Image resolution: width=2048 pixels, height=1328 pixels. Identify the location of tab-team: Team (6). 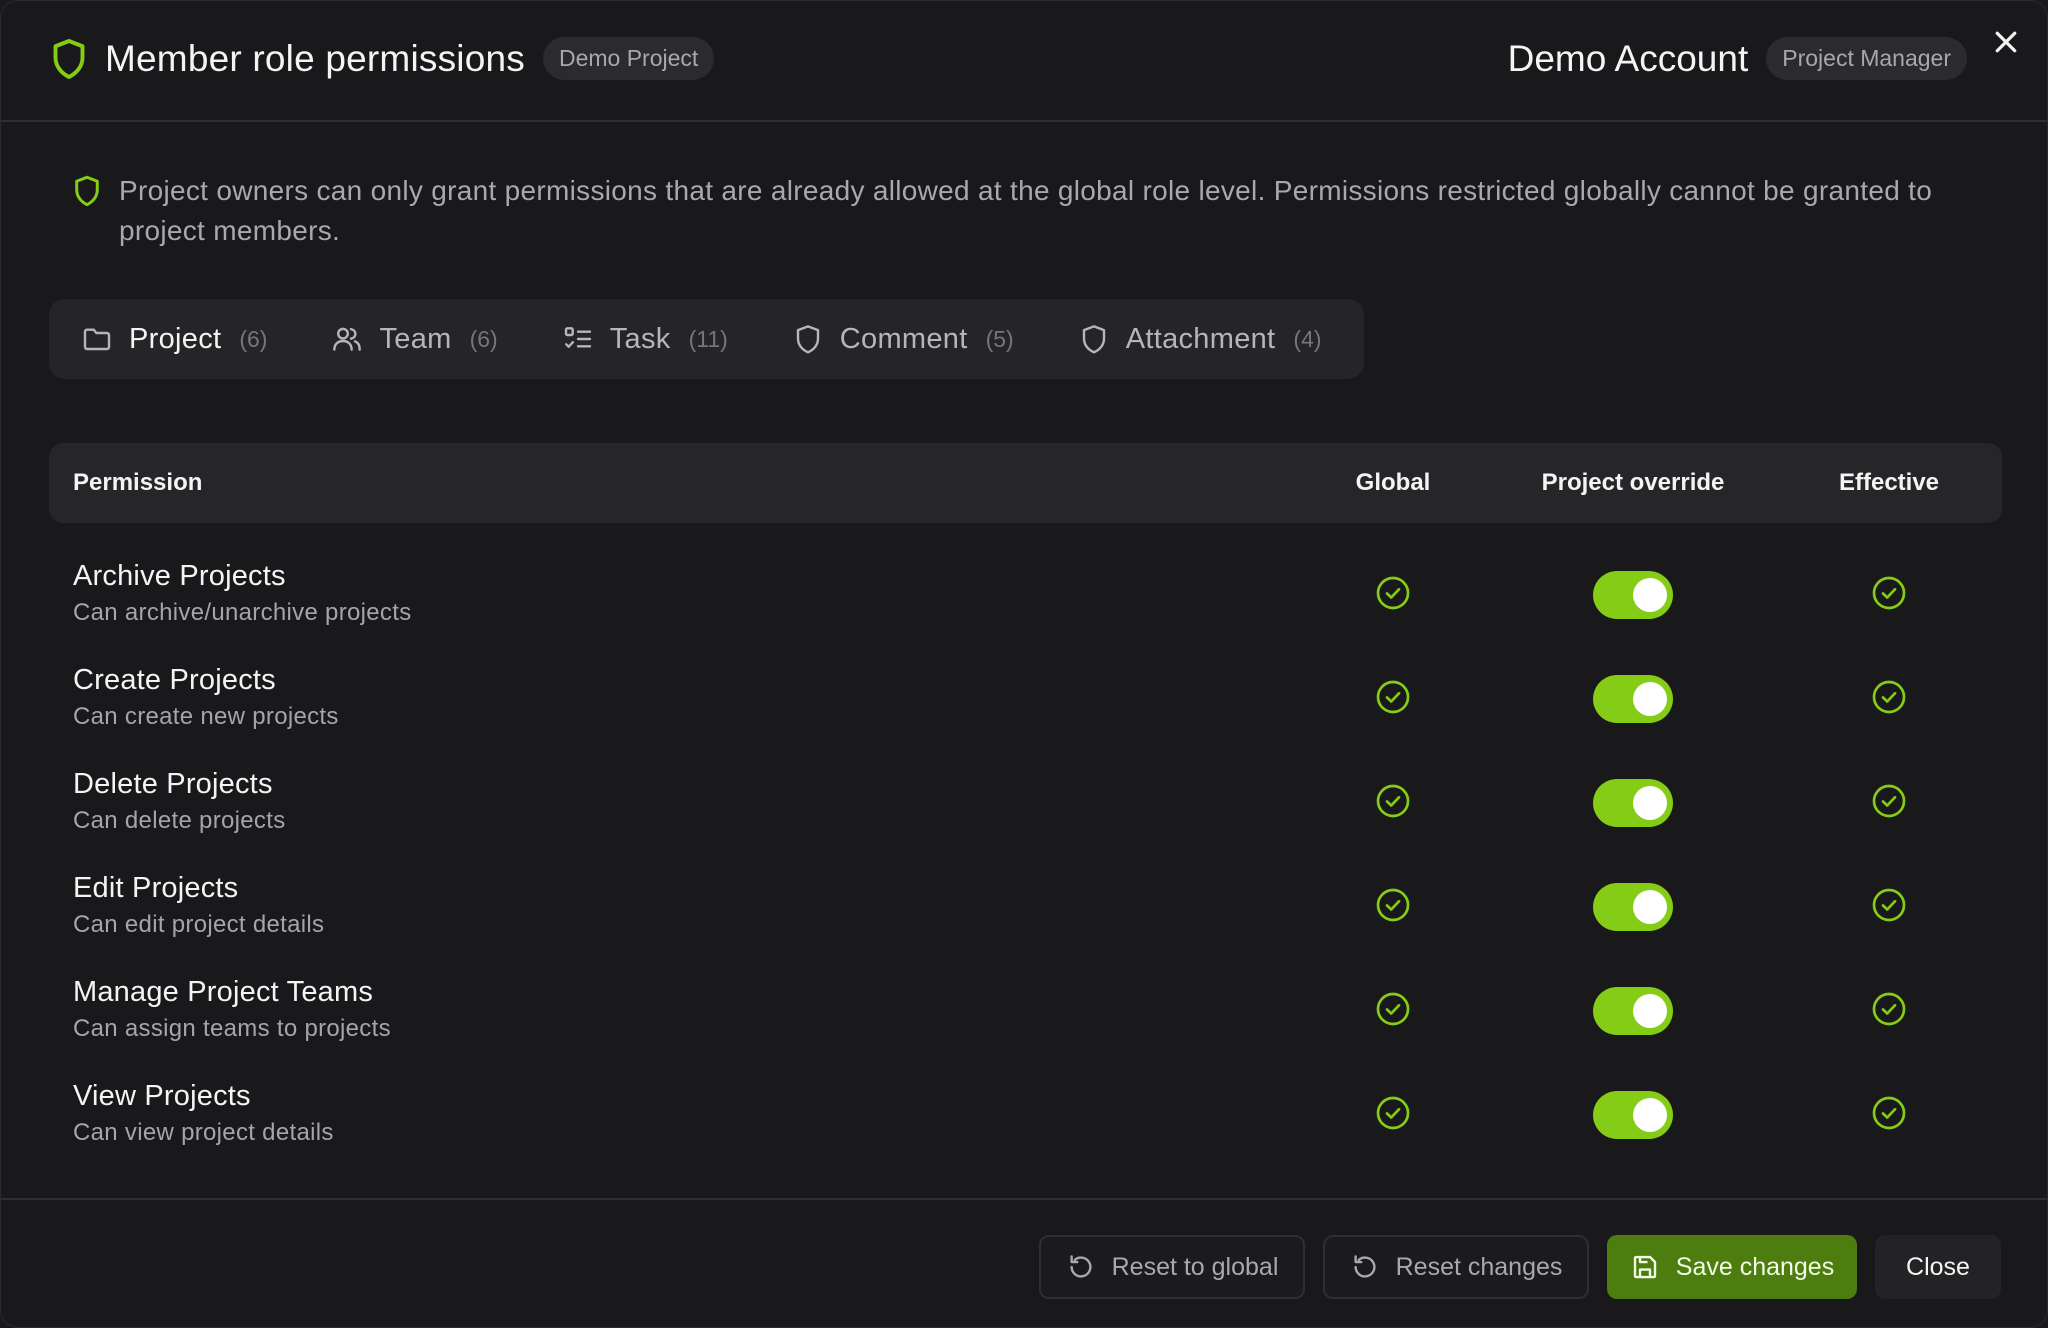
(414, 339).